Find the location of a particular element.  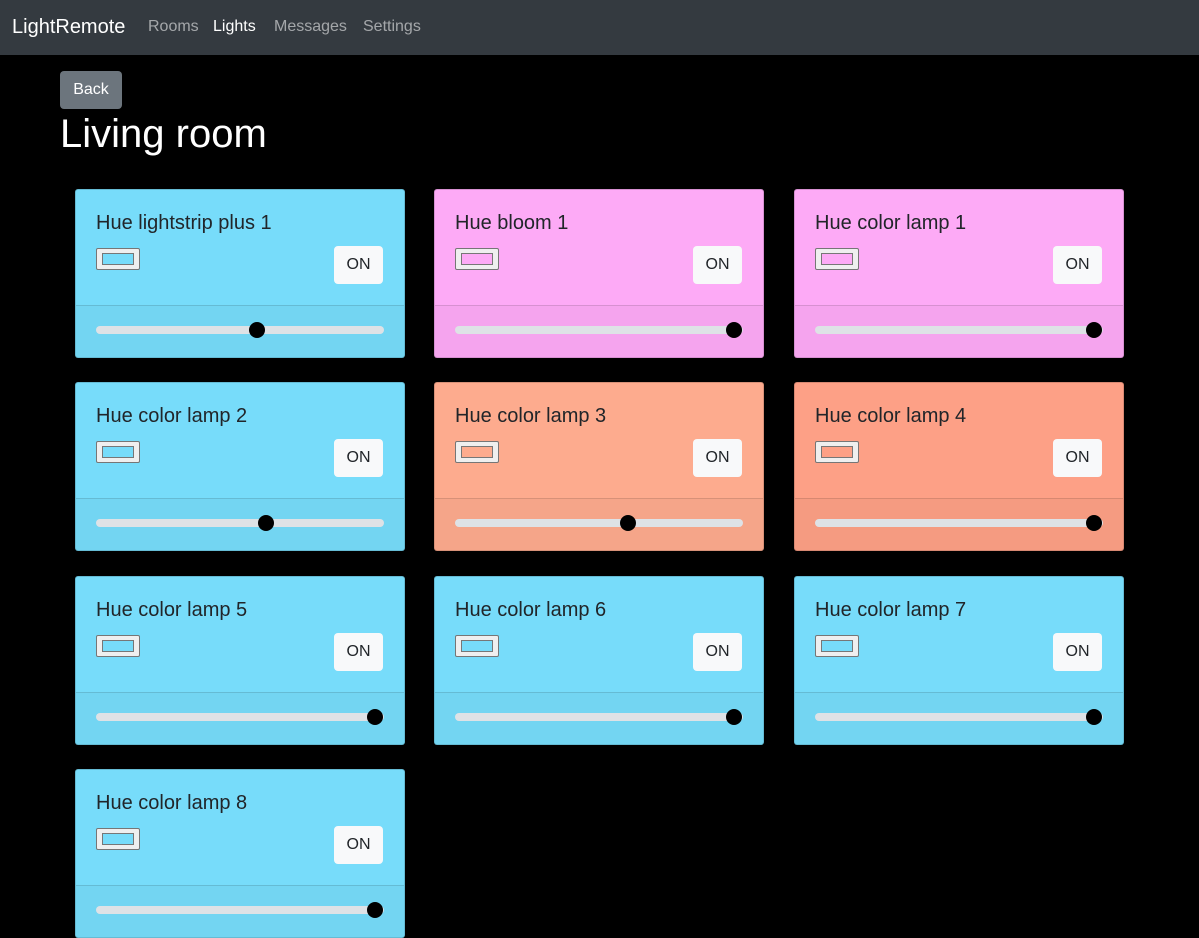

light-name: Hue color lamp 8 is located at coordinates (172, 803).